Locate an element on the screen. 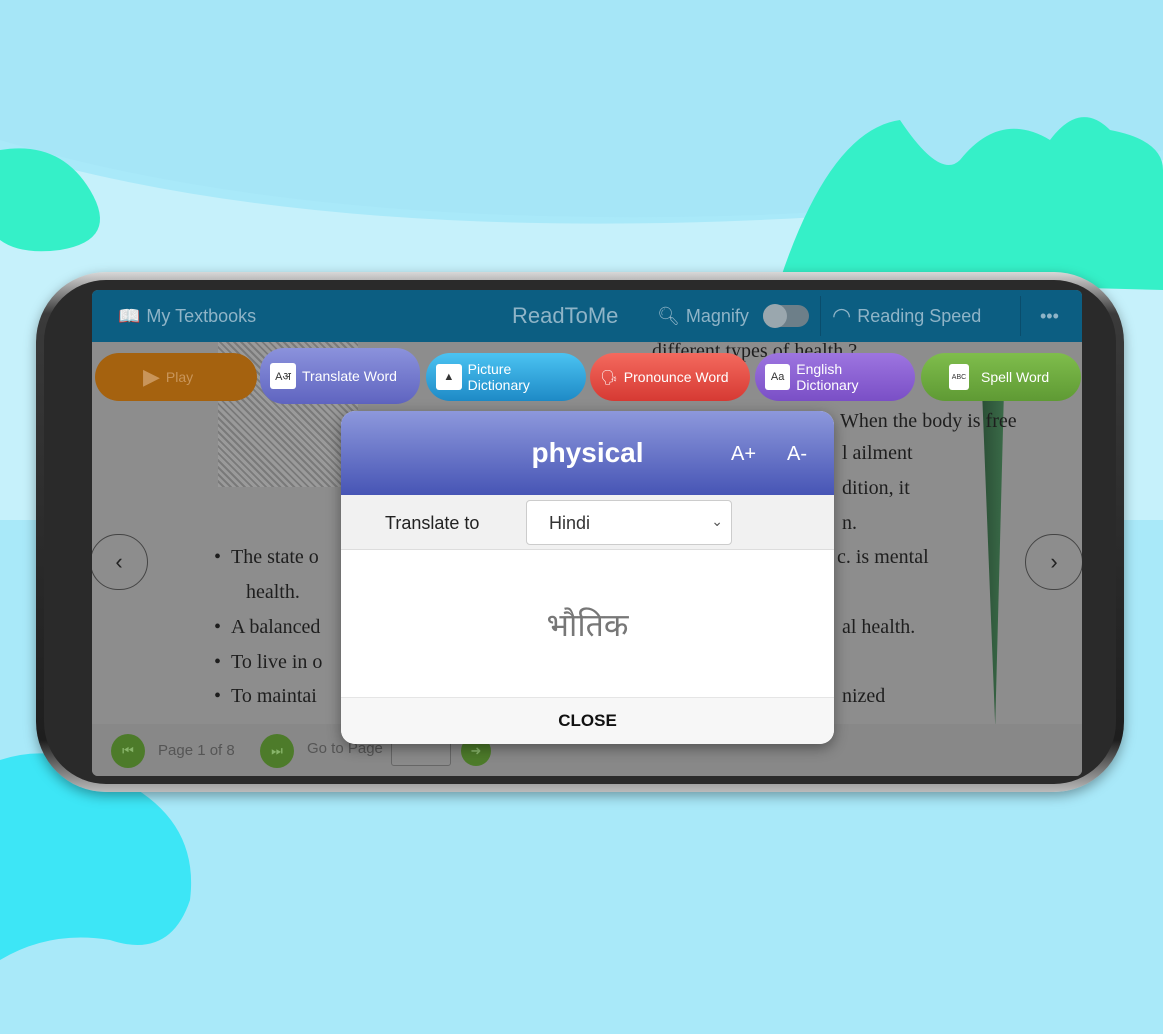 This screenshot has width=1163, height=1034. magnify-control: 🔍︎ Magnify is located at coordinates (733, 316).